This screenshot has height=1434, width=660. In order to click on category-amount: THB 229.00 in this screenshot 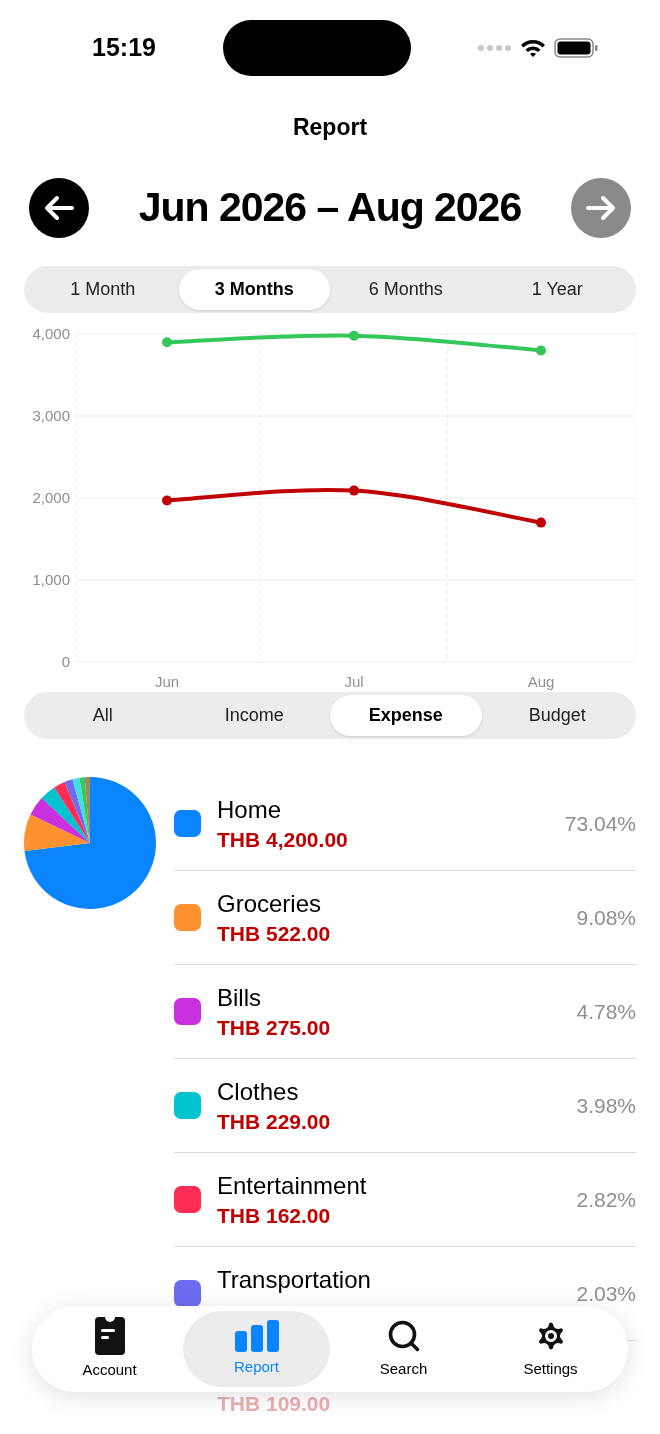, I will do `click(274, 1121)`.